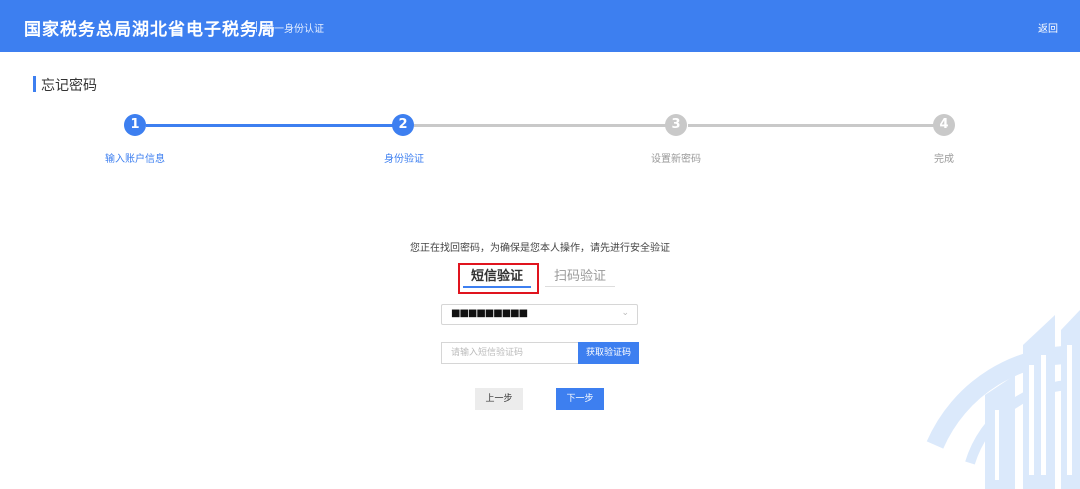 The image size is (1080, 489). I want to click on get-code-button: 获取验证码, so click(608, 353).